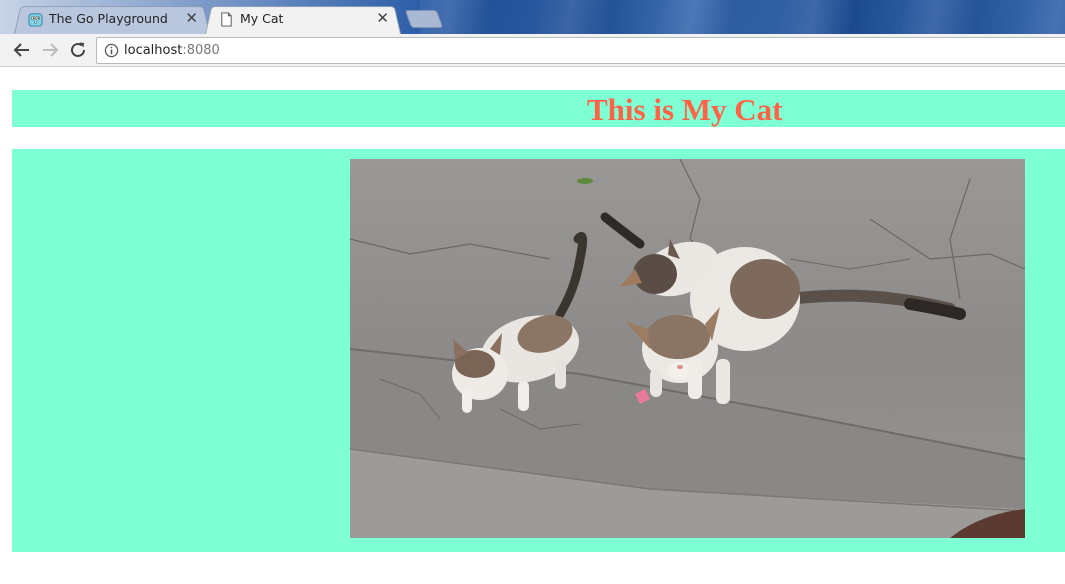 The image size is (1065, 584). Describe the element at coordinates (201, 50) in the screenshot. I see `url-port: :8080` at that location.